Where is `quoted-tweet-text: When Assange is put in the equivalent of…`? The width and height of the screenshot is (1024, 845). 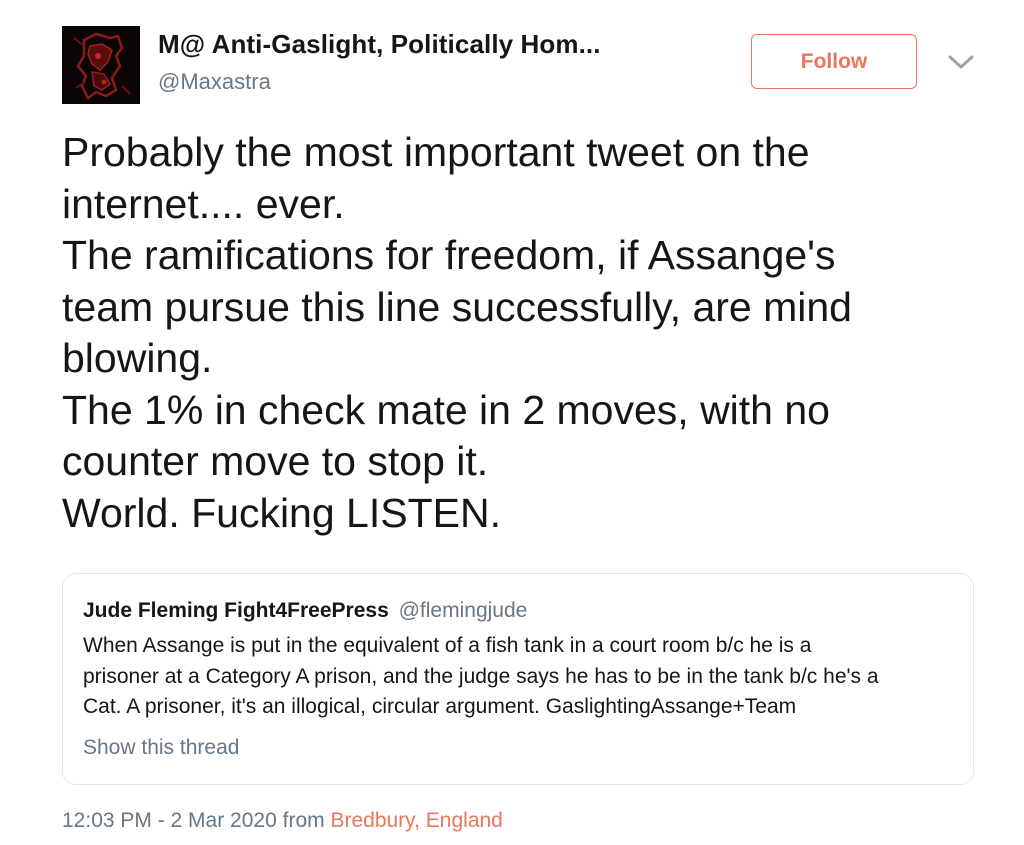 quoted-tweet-text: When Assange is put in the equivalent of… is located at coordinates (481, 676).